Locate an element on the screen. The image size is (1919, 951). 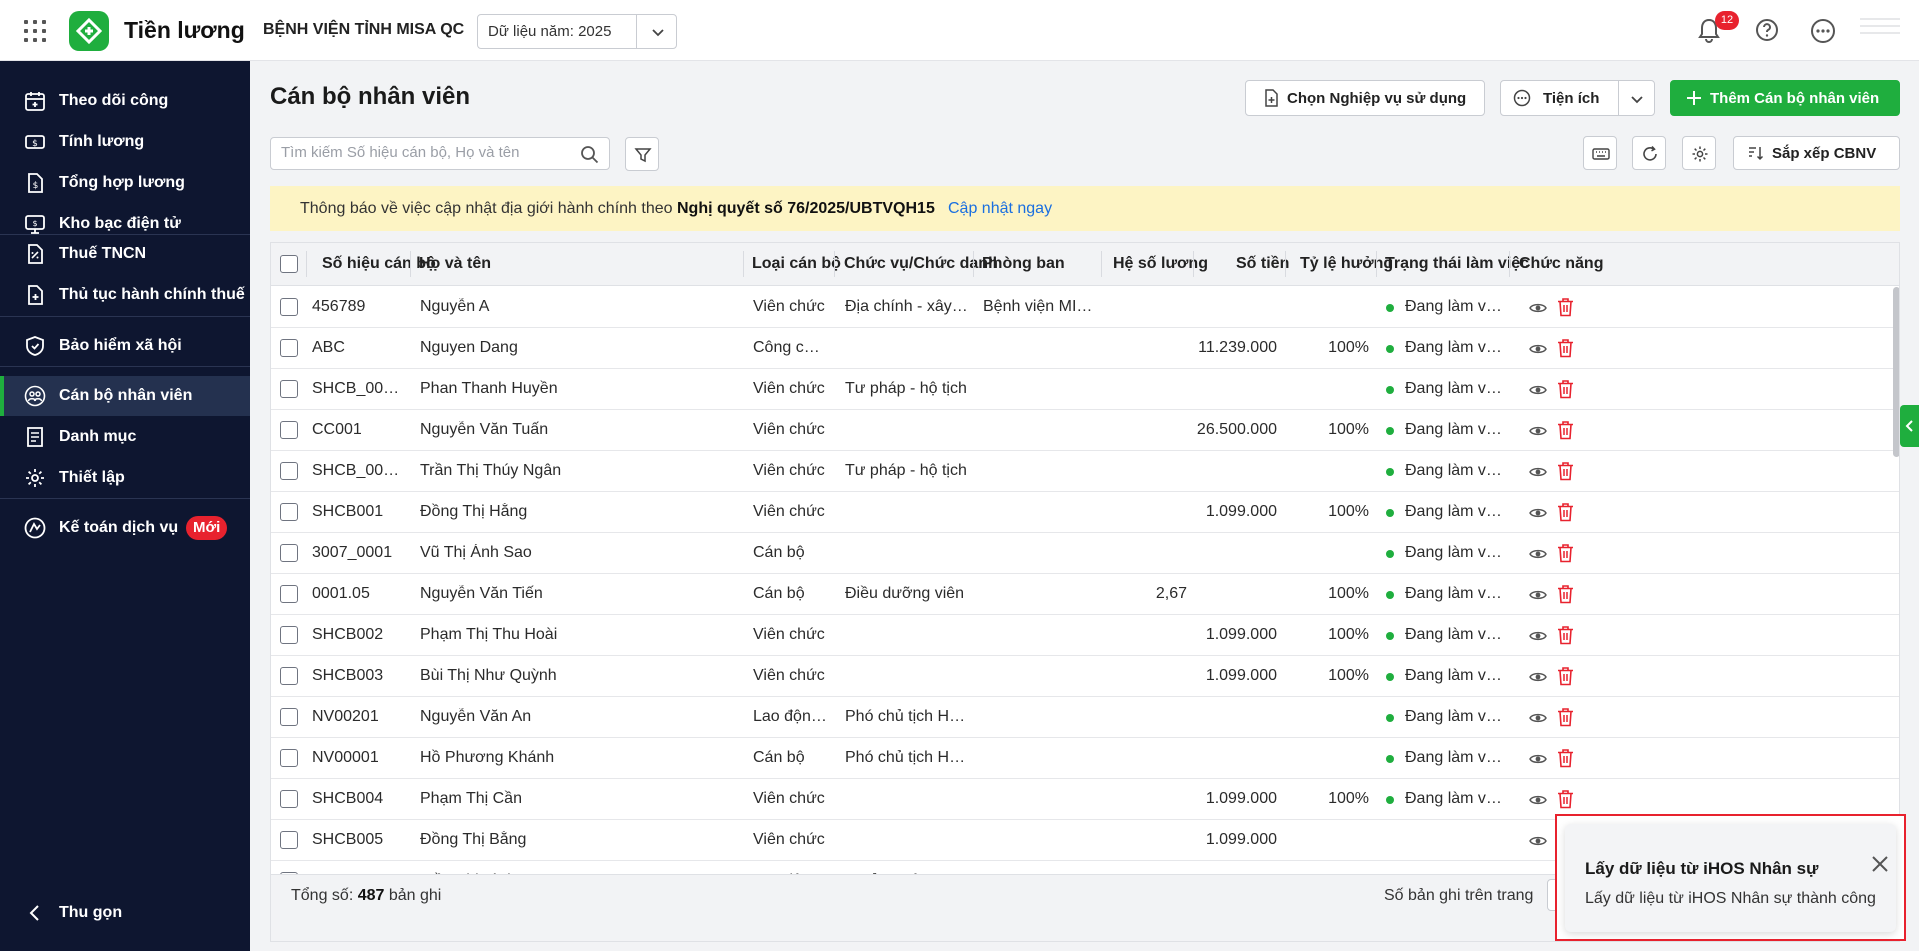
cell-type: Viên chức is located at coordinates (789, 306).